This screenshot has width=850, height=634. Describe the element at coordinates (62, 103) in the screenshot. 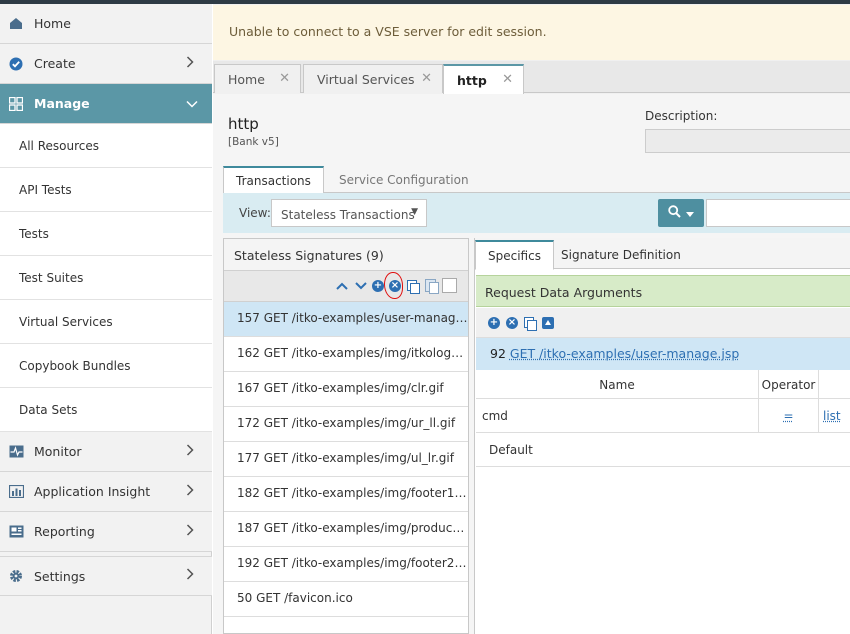

I see `nav-manage-label: Manage` at that location.